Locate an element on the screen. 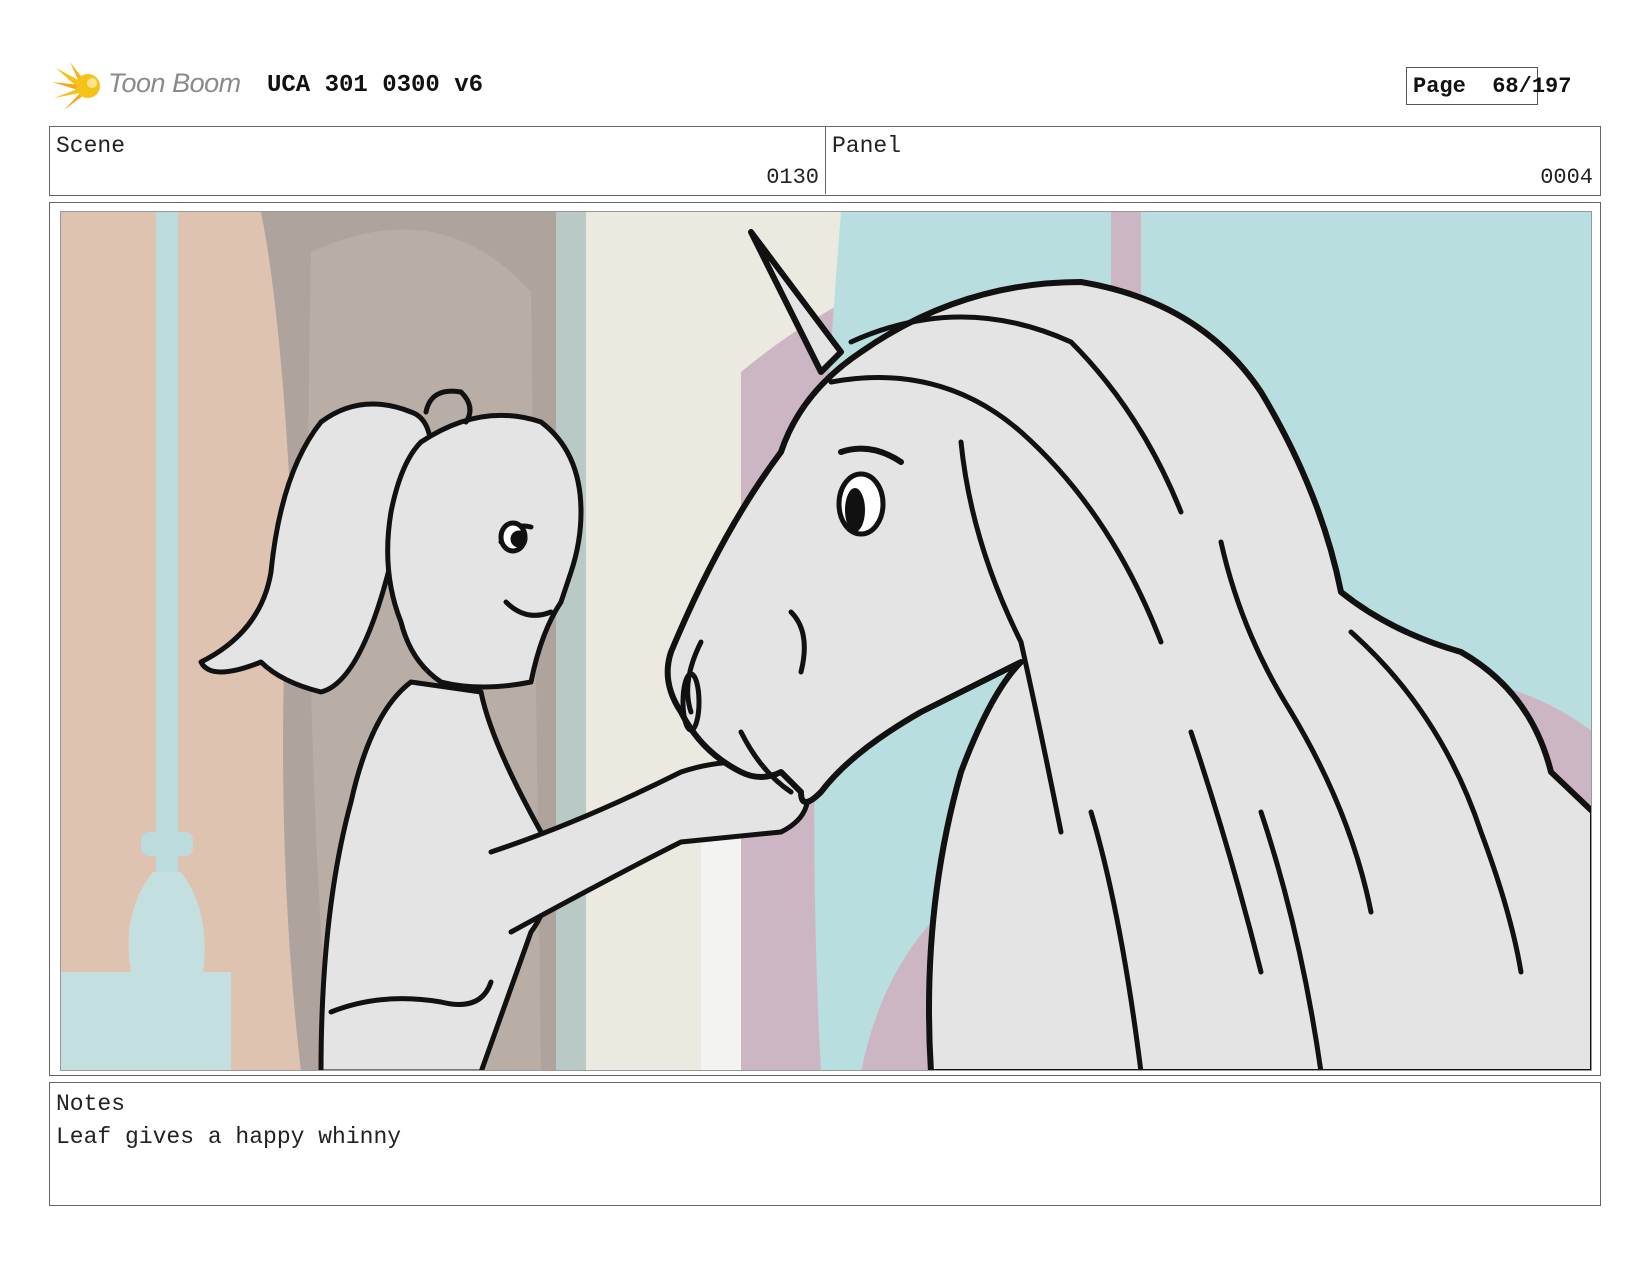  page-label: Page is located at coordinates (1439, 86).